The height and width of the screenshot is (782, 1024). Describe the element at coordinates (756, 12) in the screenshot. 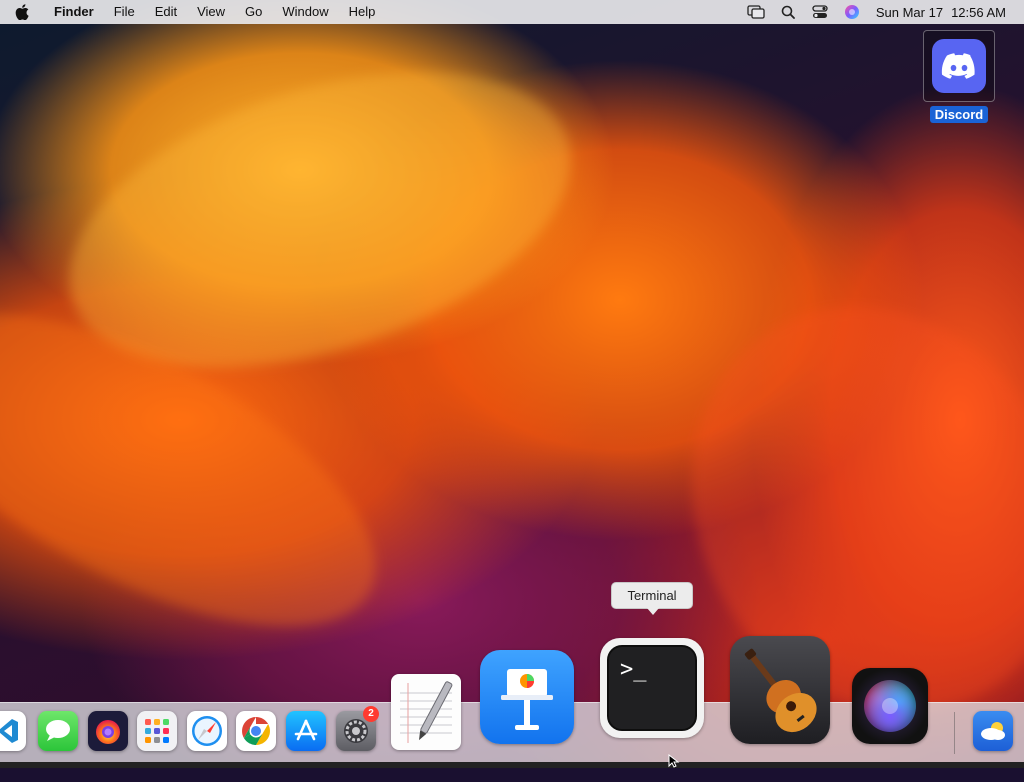

I see `screen-mirroring-icon` at that location.